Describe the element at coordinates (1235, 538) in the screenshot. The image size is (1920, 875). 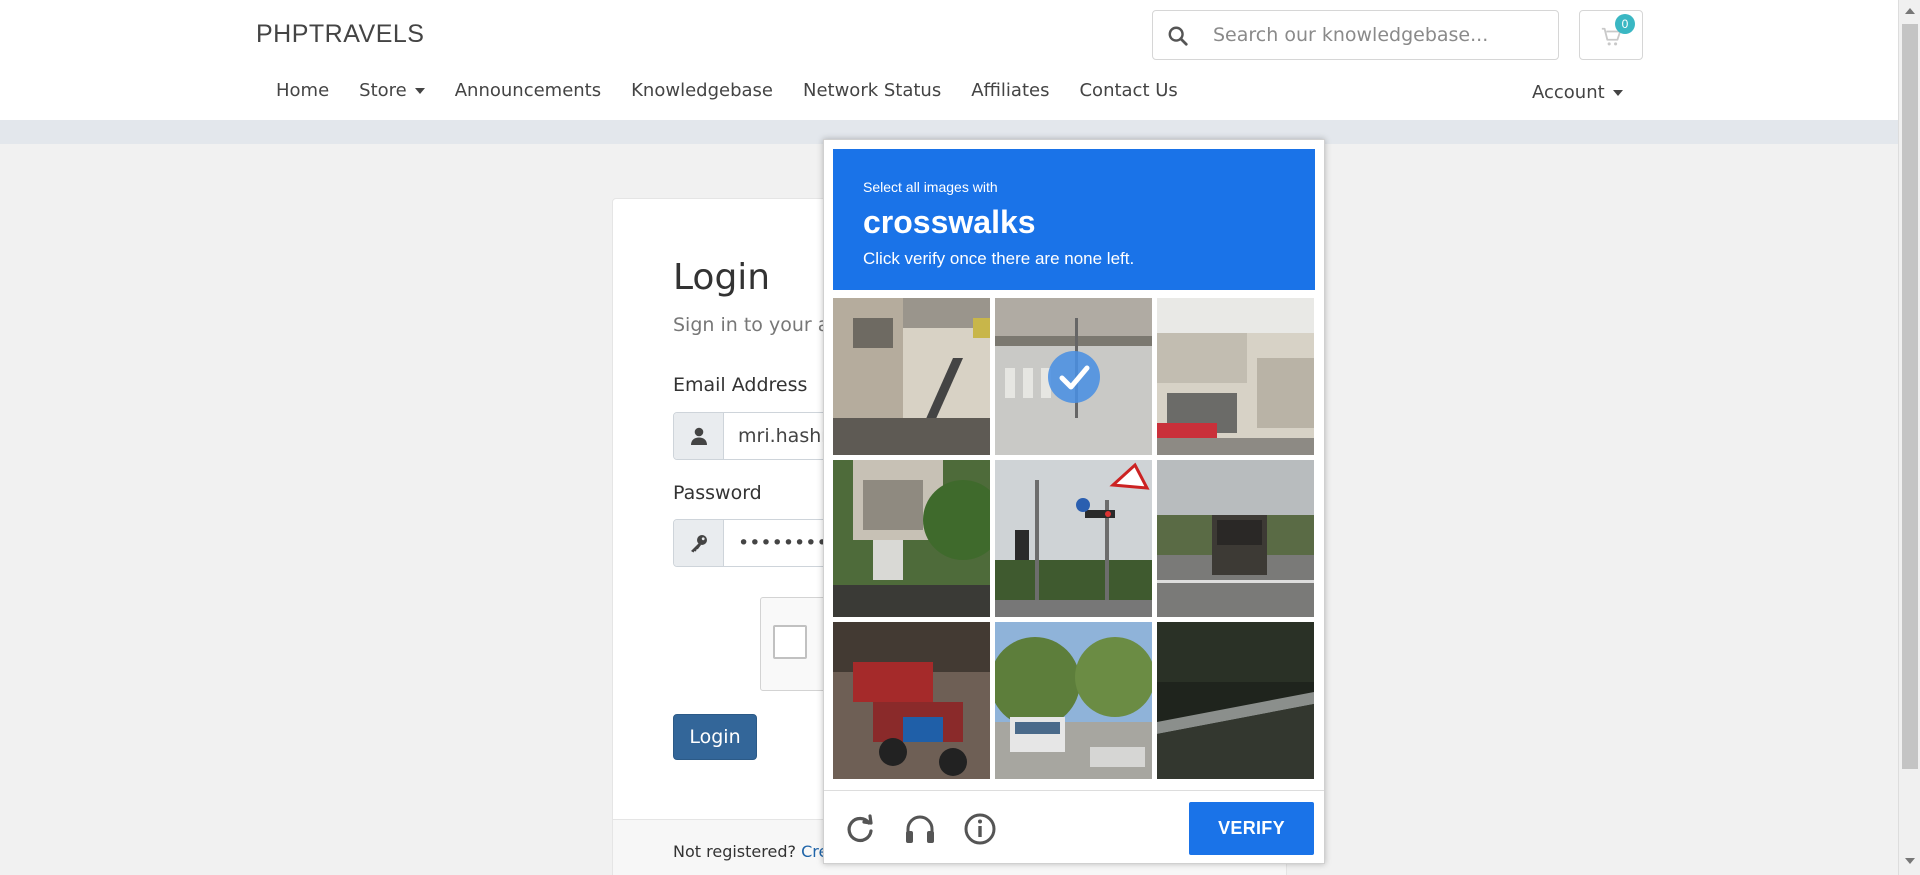
I see `tile-truck-road` at that location.